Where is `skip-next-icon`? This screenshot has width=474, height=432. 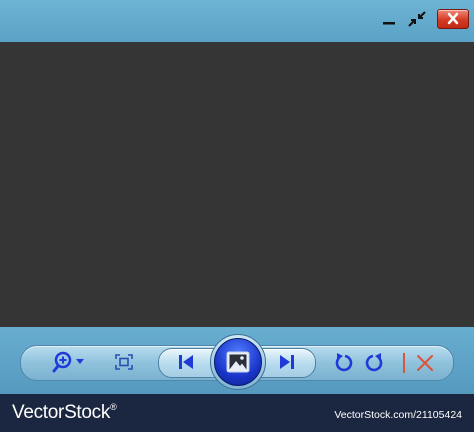
skip-next-icon is located at coordinates (287, 362).